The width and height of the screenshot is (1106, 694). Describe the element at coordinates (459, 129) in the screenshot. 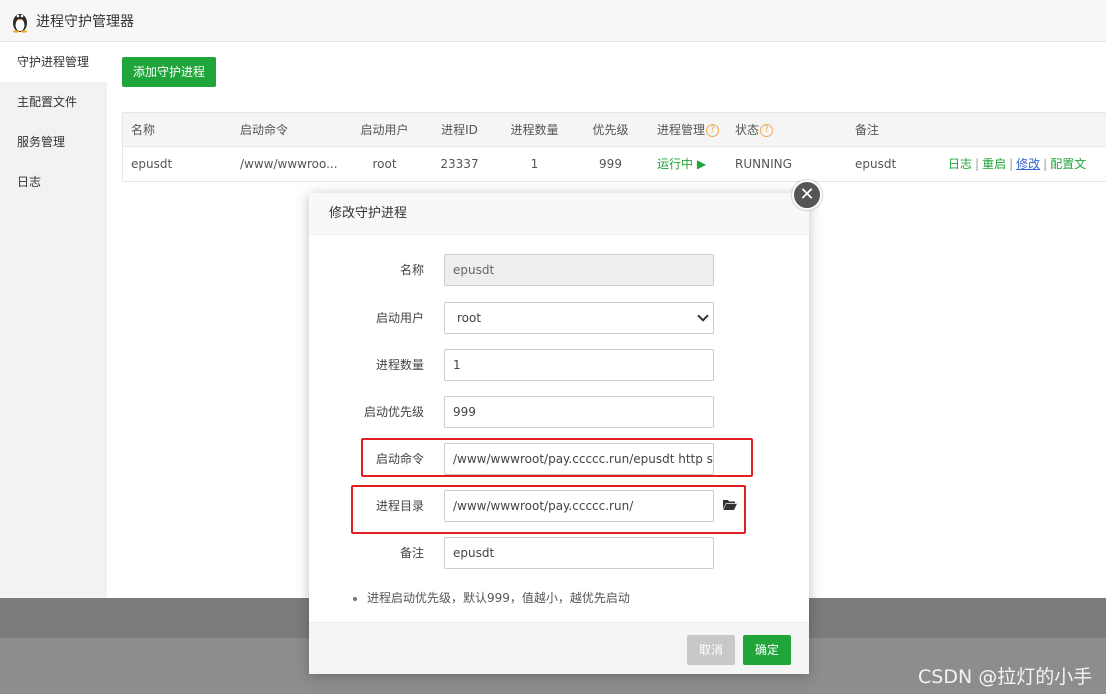

I see `col-pid-header: 进程ID` at that location.